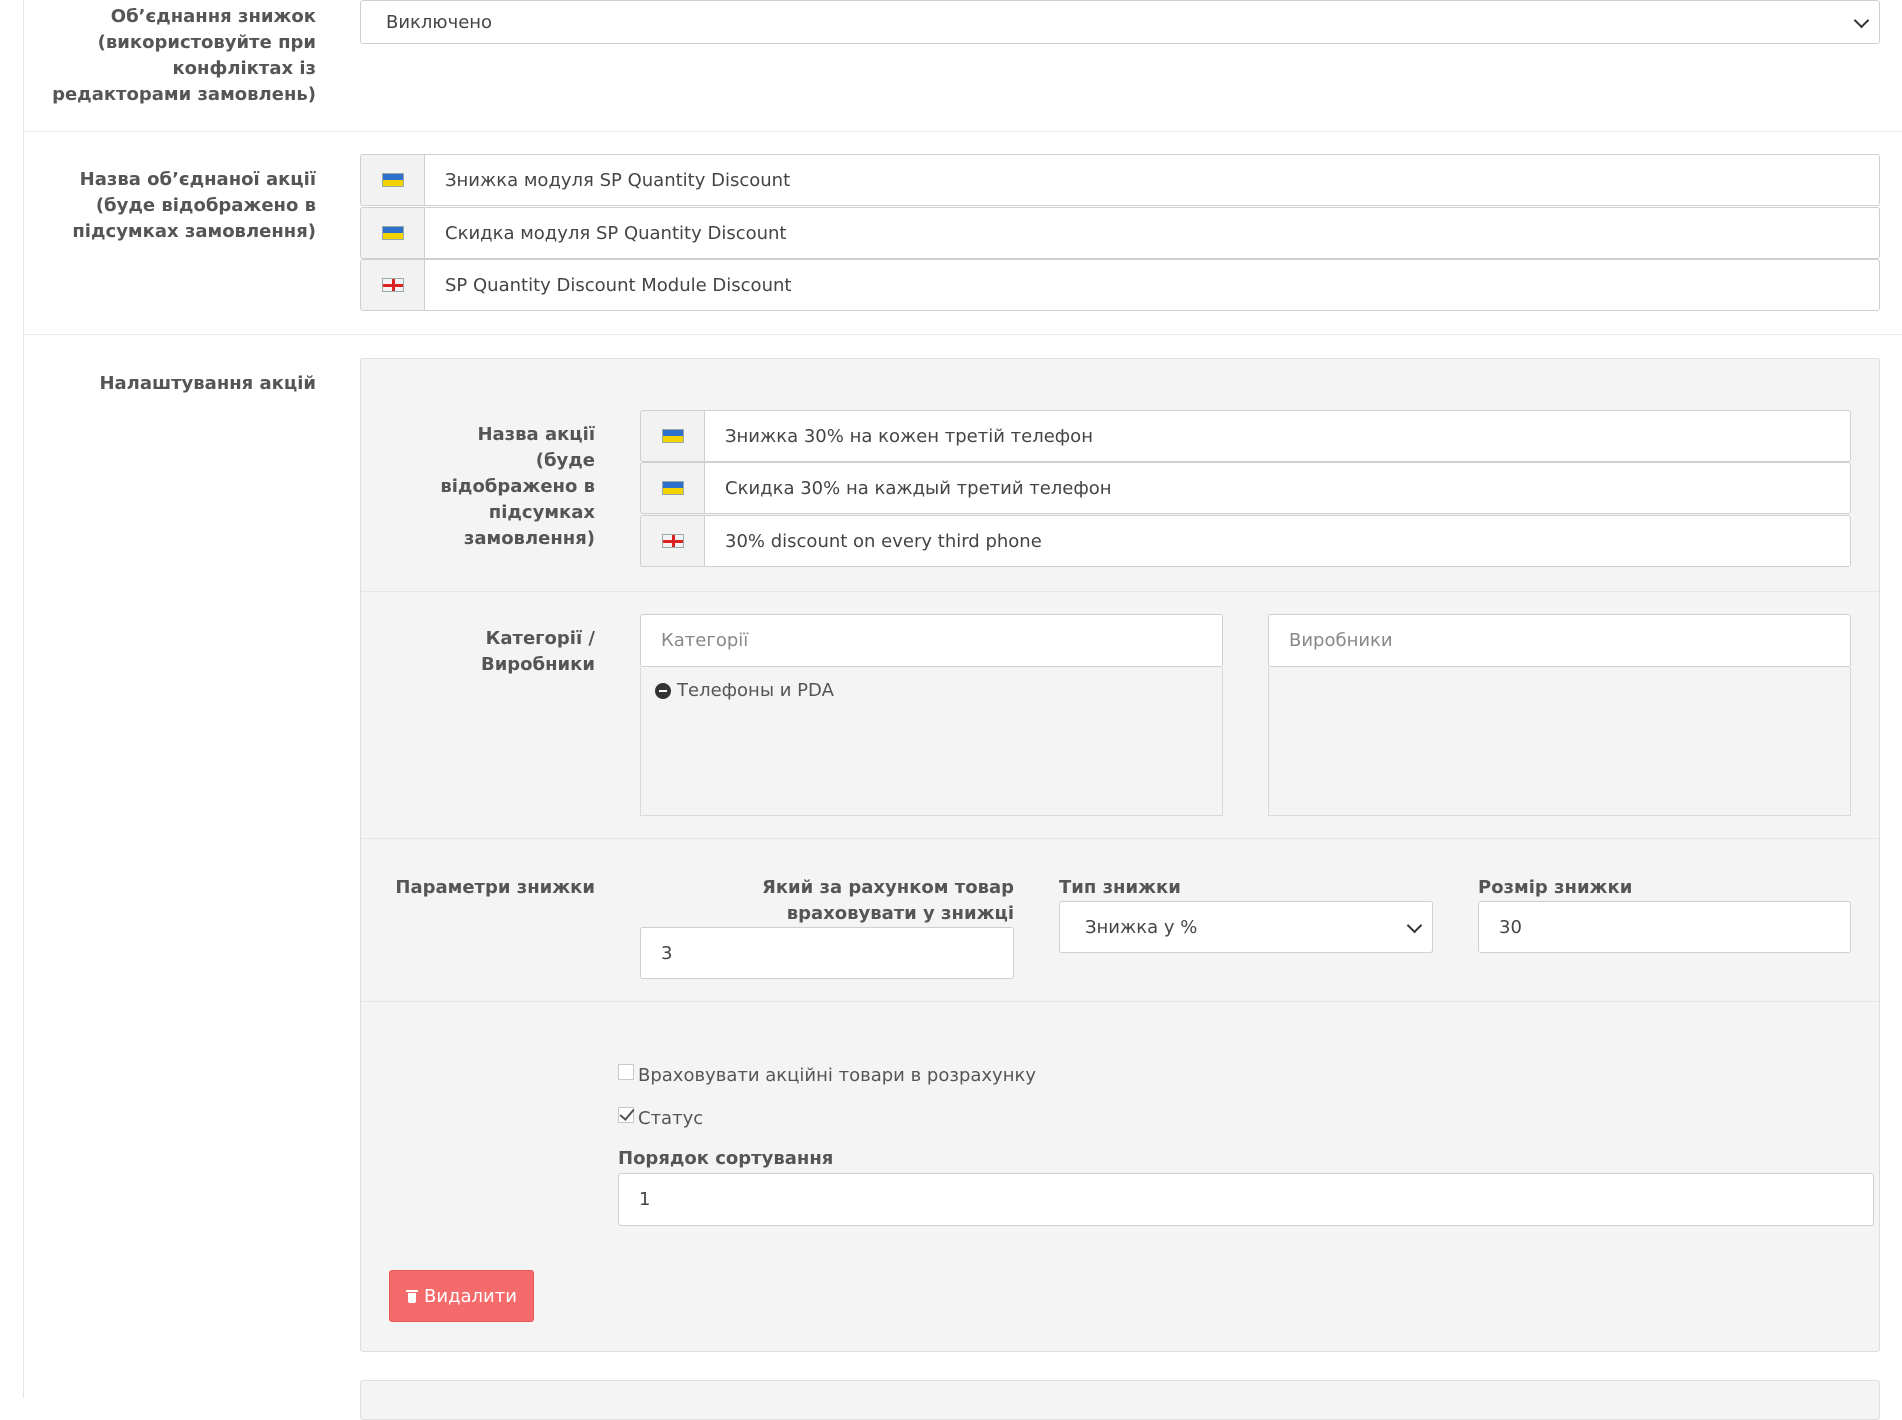 This screenshot has width=1902, height=1420. I want to click on category-item: Телефоны и PDA, so click(744, 690).